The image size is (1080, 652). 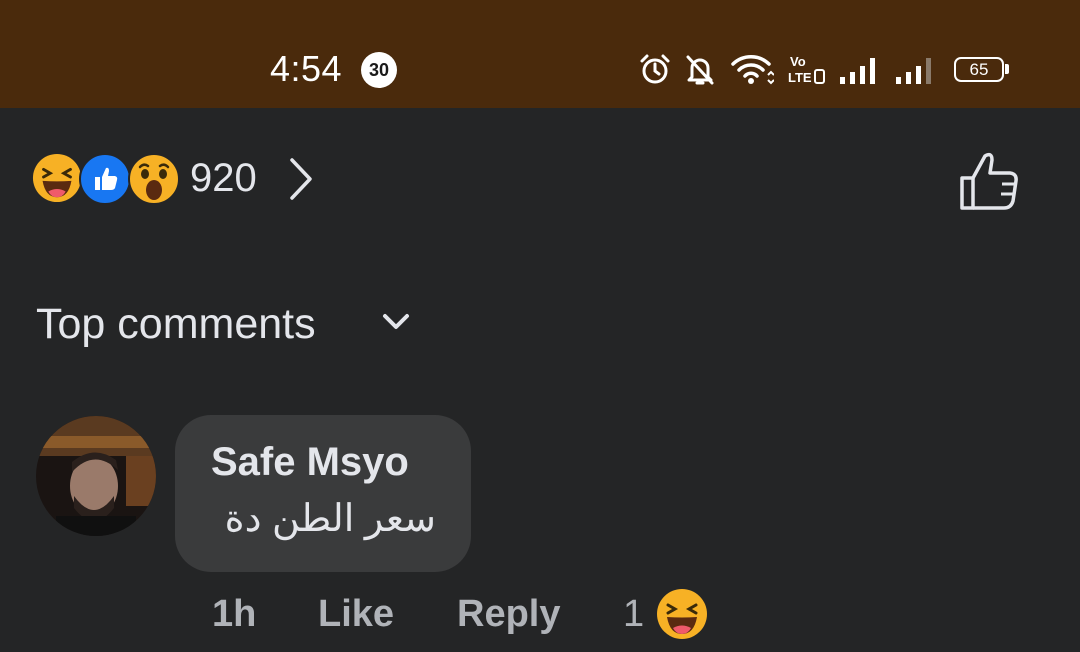 I want to click on comment-reaction-count: 1, so click(x=633, y=614).